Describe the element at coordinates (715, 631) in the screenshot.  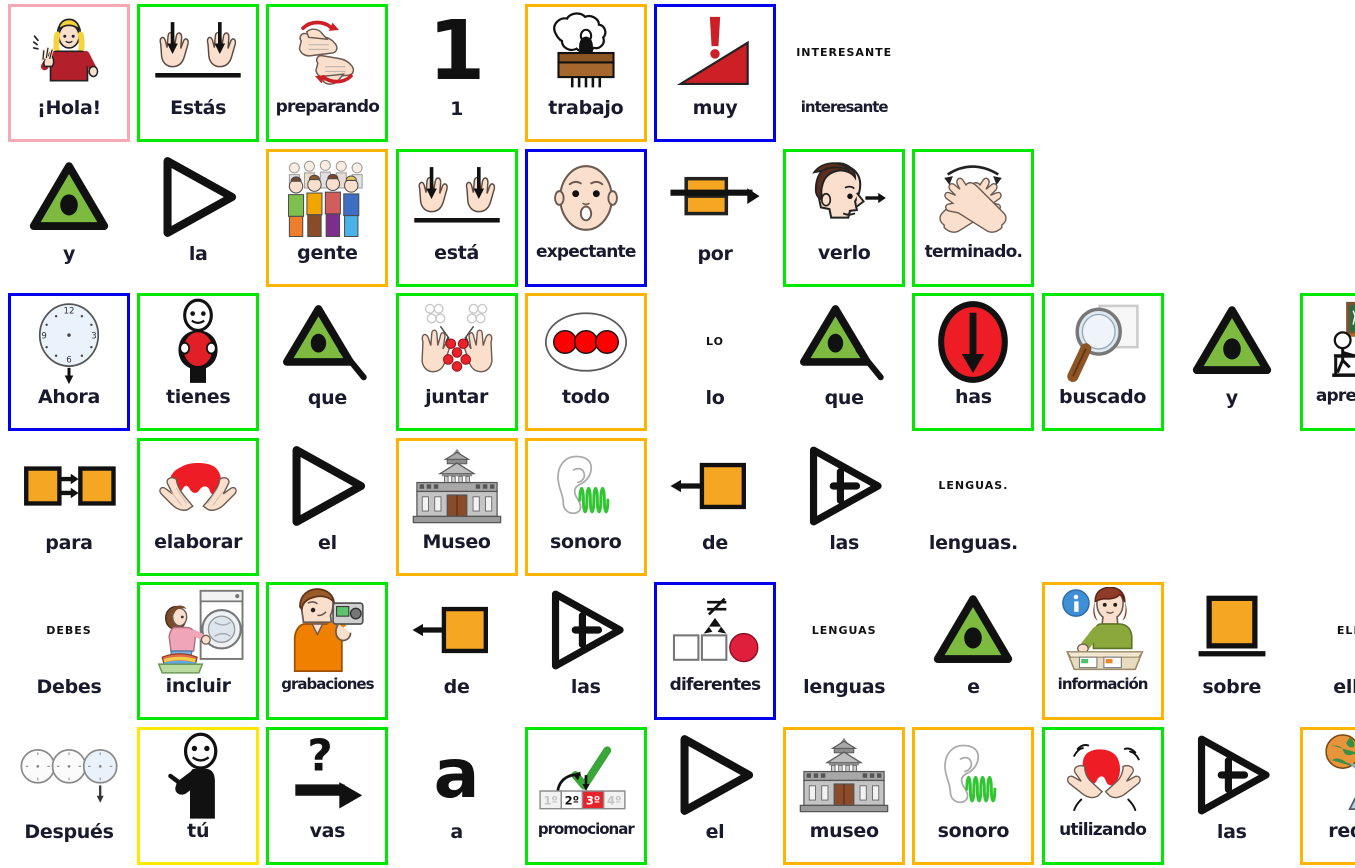
I see `different-shapes-icon` at that location.